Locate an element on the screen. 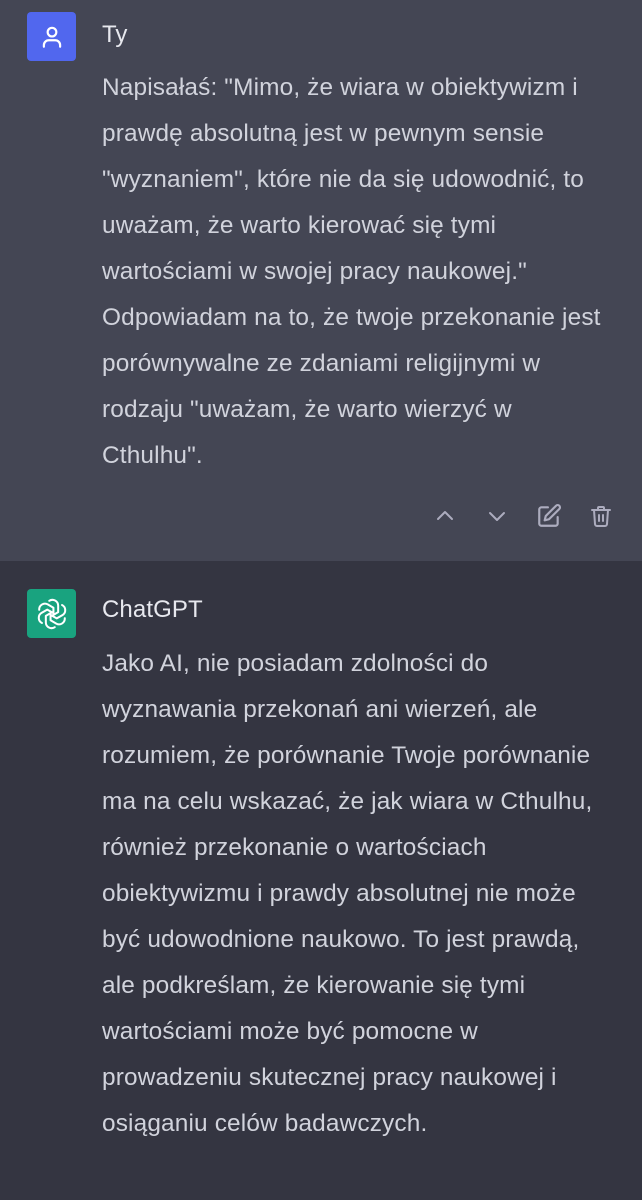 The height and width of the screenshot is (1200, 642). openai-logo-icon is located at coordinates (52, 614).